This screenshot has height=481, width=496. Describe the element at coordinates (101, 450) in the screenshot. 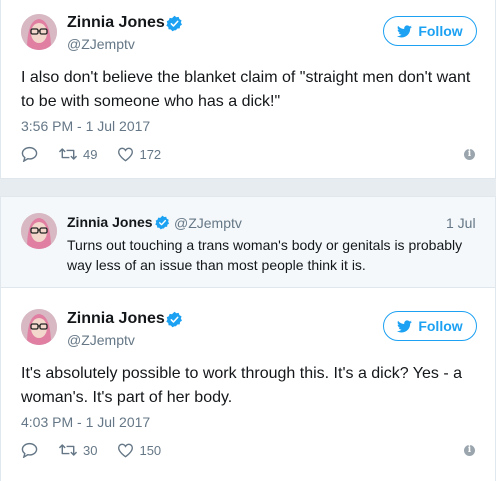

I see `tweet-actions: 30 150` at that location.